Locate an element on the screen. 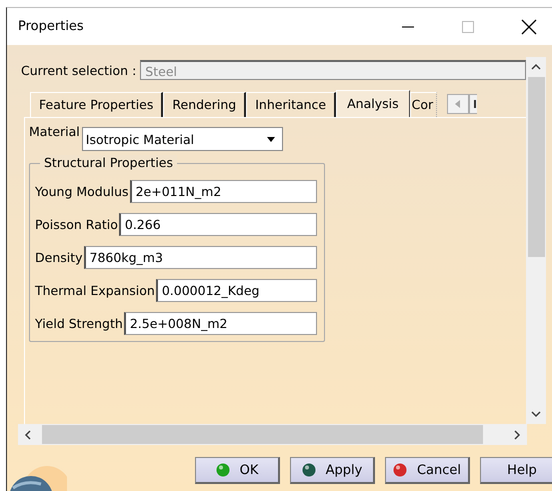  dialog-button: Apply is located at coordinates (332, 470).